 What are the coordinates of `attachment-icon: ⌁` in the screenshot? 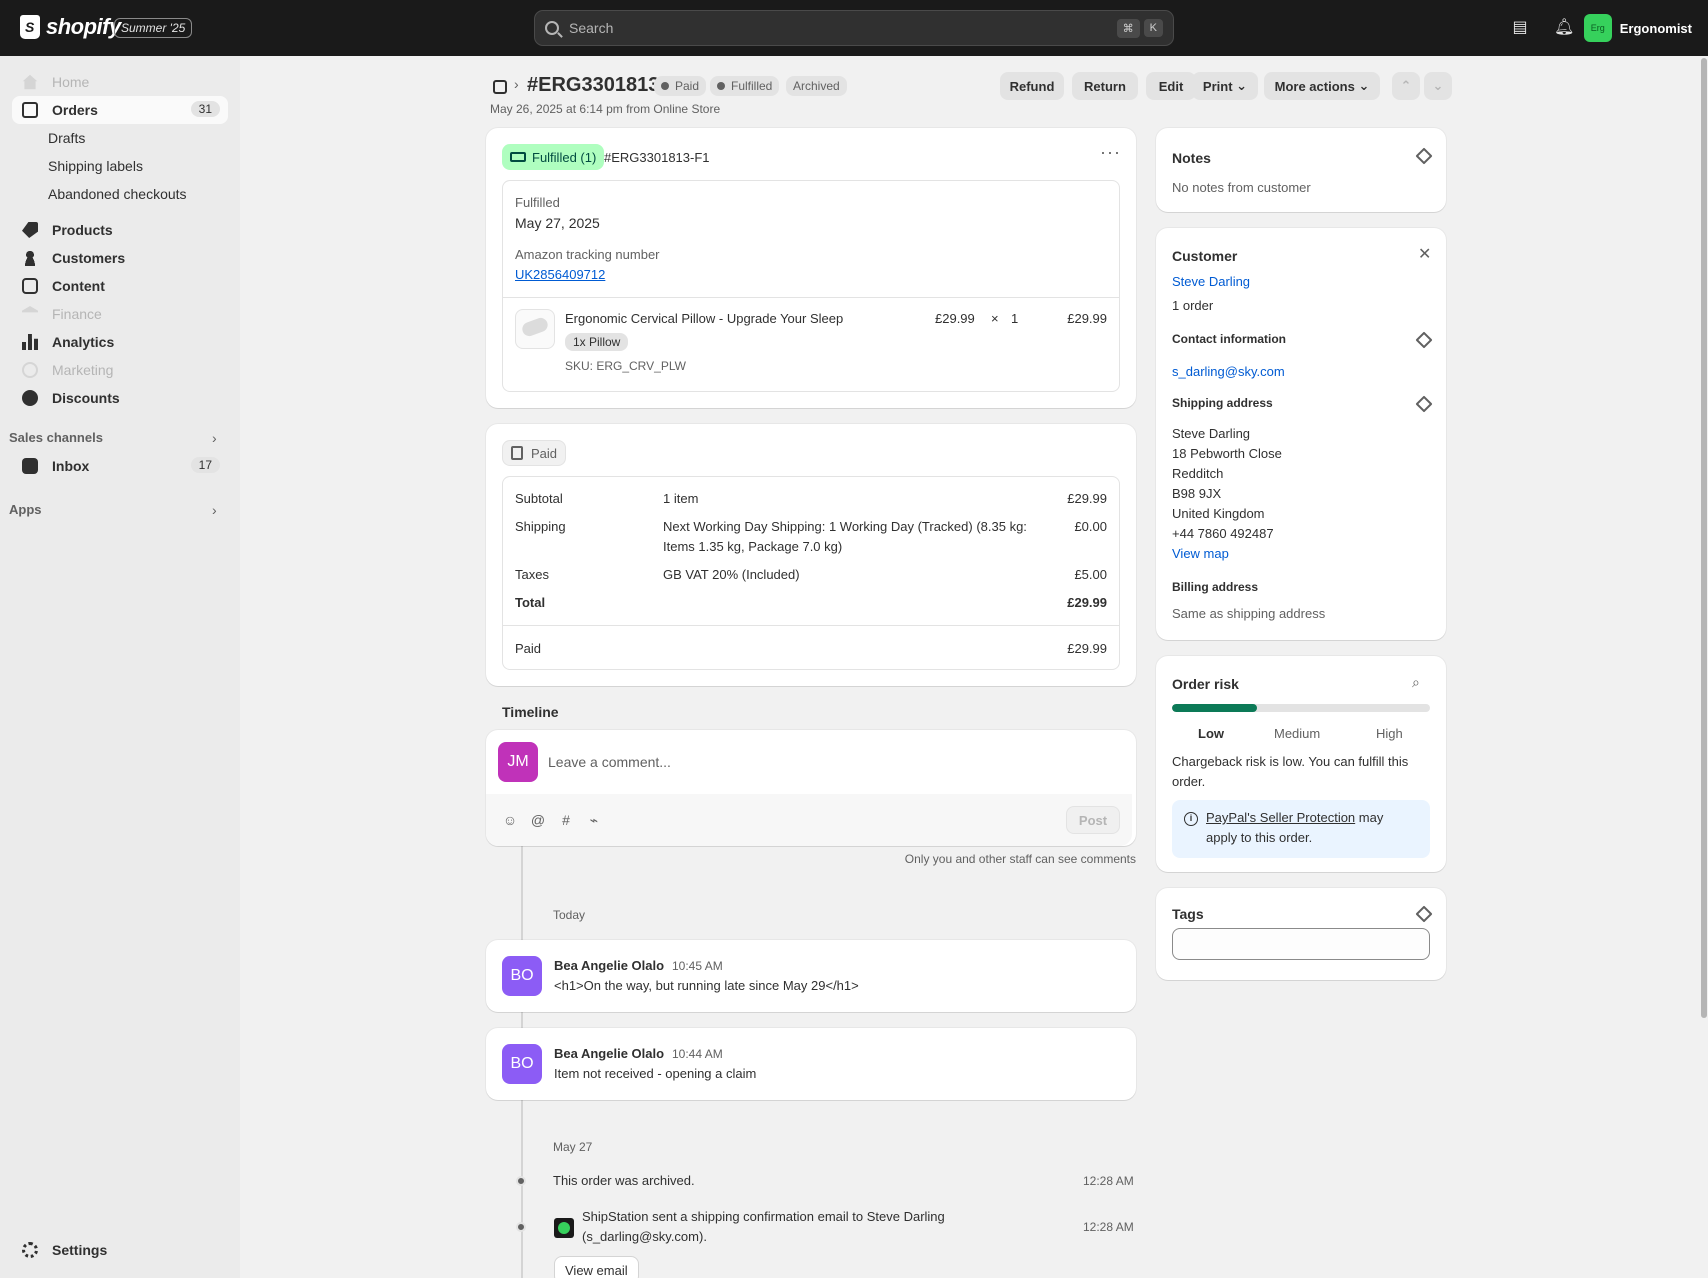 It's located at (594, 820).